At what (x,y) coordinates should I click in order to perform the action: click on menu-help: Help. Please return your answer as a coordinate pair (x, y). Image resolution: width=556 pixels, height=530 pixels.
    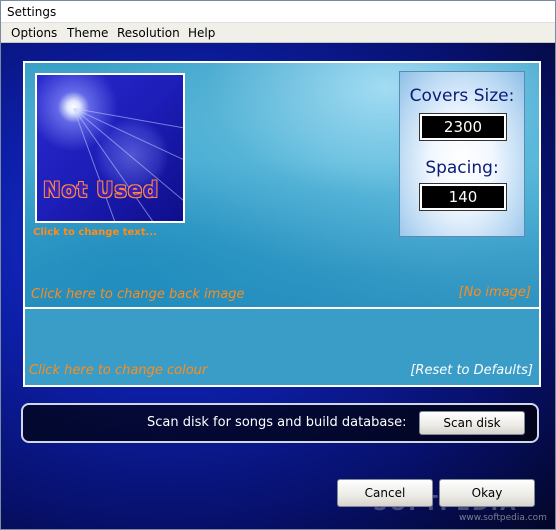
    Looking at the image, I should click on (201, 33).